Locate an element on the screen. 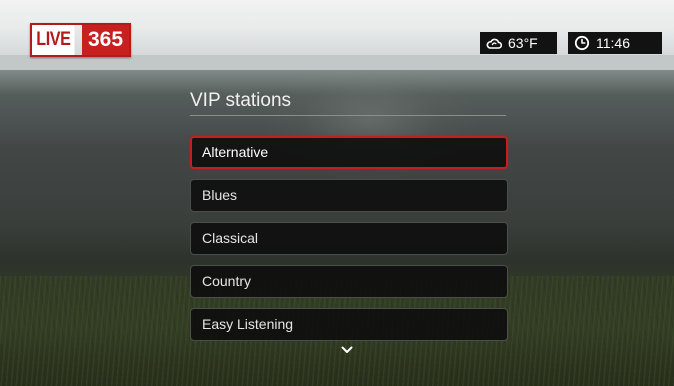 The image size is (674, 386). clock-time-text: 11:46 is located at coordinates (613, 43).